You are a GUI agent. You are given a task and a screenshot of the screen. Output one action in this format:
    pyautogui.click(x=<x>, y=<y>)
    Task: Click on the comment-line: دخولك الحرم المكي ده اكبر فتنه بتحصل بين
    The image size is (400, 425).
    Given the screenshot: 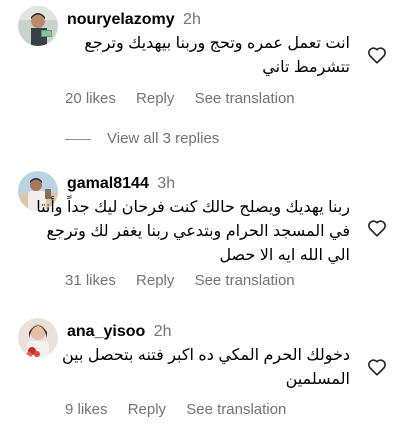 What is the action you would take?
    pyautogui.click(x=205, y=355)
    